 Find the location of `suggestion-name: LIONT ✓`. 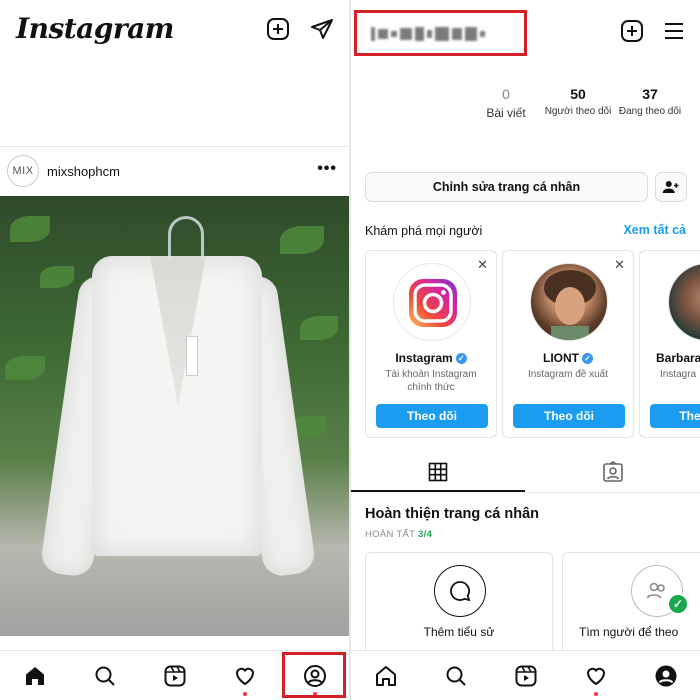

suggestion-name: LIONT ✓ is located at coordinates (568, 358).